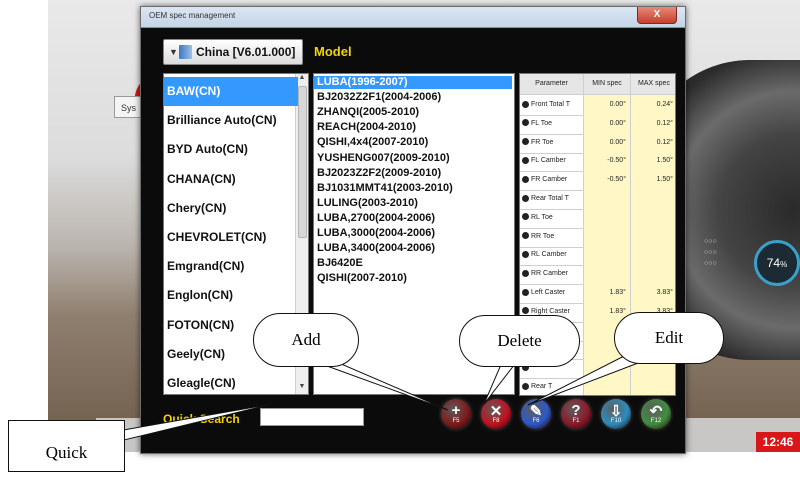 The image size is (800, 485). What do you see at coordinates (413, 203) in the screenshot?
I see `model-item: LULING(2003-2010)` at bounding box center [413, 203].